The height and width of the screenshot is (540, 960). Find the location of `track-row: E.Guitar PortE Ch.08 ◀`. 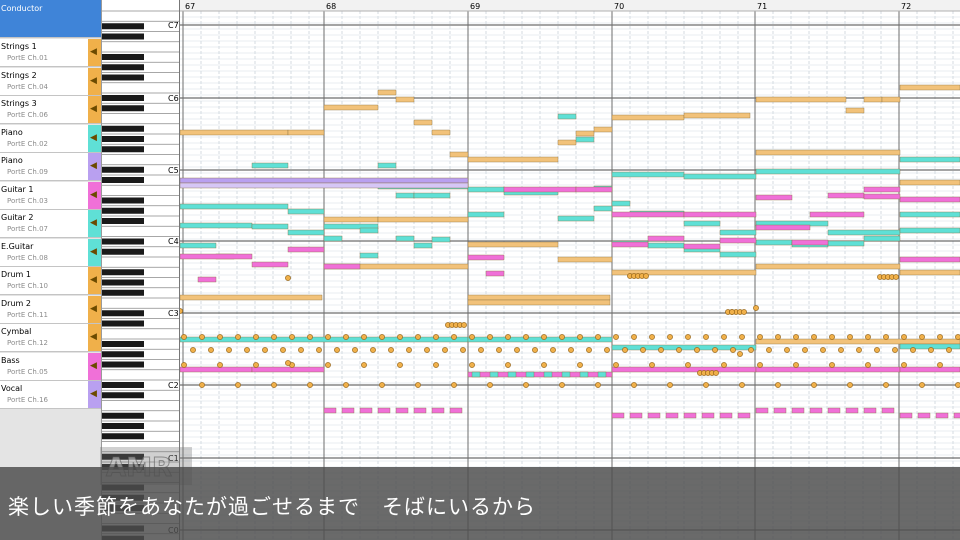

track-row: E.Guitar PortE Ch.08 ◀ is located at coordinates (50, 252).